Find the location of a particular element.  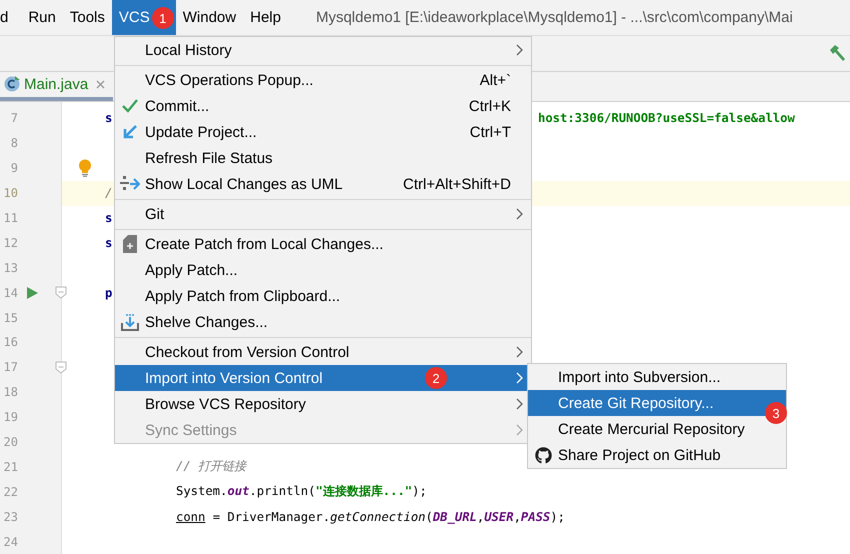

line-number: 18 is located at coordinates (10, 392).